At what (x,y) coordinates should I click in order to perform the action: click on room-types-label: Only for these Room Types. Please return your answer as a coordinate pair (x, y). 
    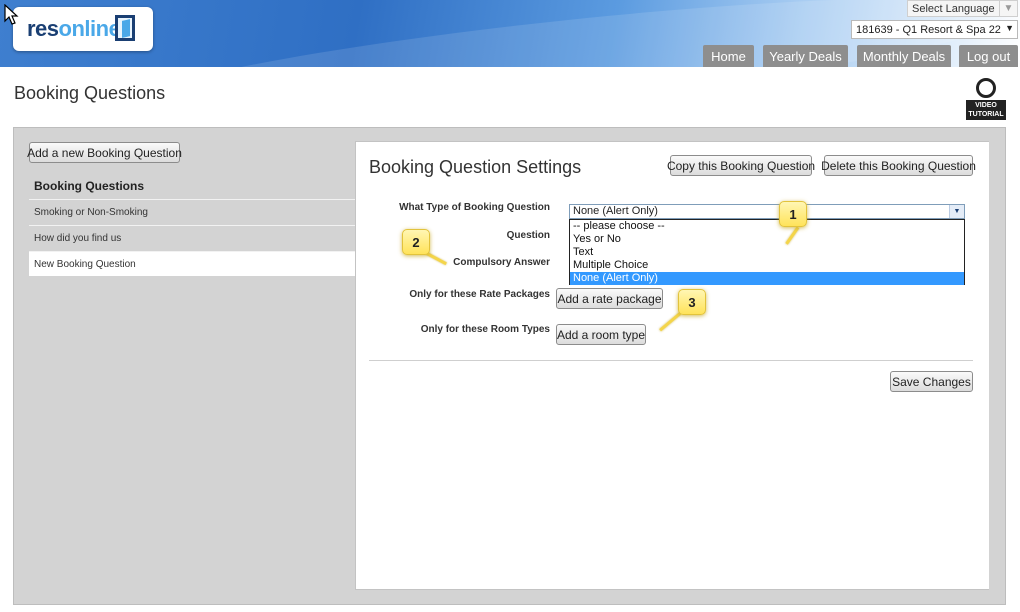
    Looking at the image, I should click on (485, 329).